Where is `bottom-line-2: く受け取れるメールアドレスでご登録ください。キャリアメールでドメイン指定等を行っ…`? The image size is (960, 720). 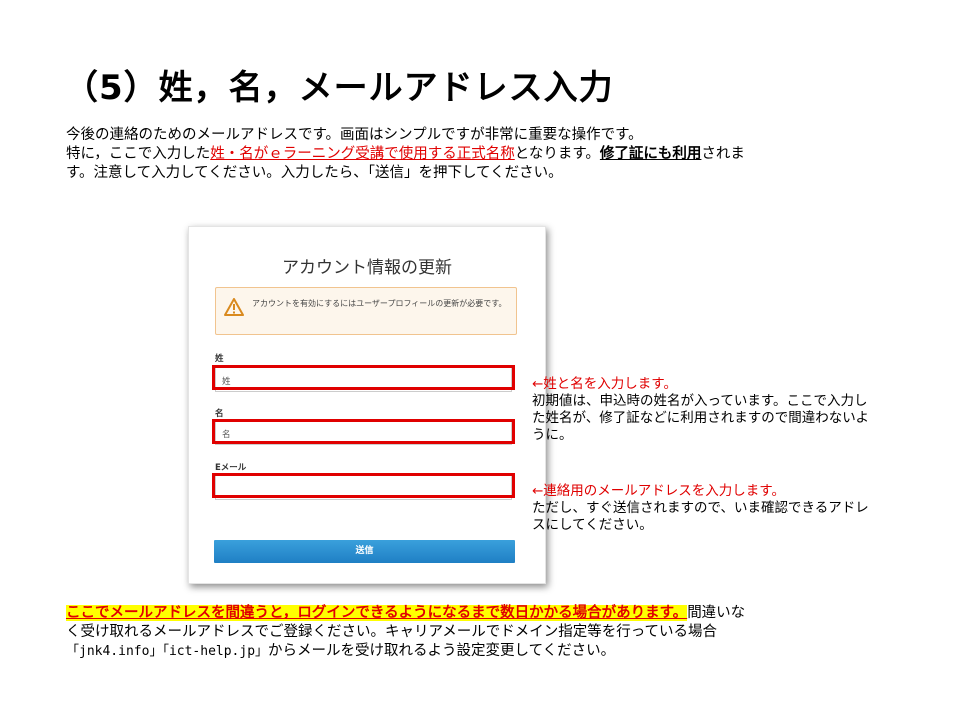 bottom-line-2: く受け取れるメールアドレスでご登録ください。キャリアメールでドメイン指定等を行っ… is located at coordinates (392, 632).